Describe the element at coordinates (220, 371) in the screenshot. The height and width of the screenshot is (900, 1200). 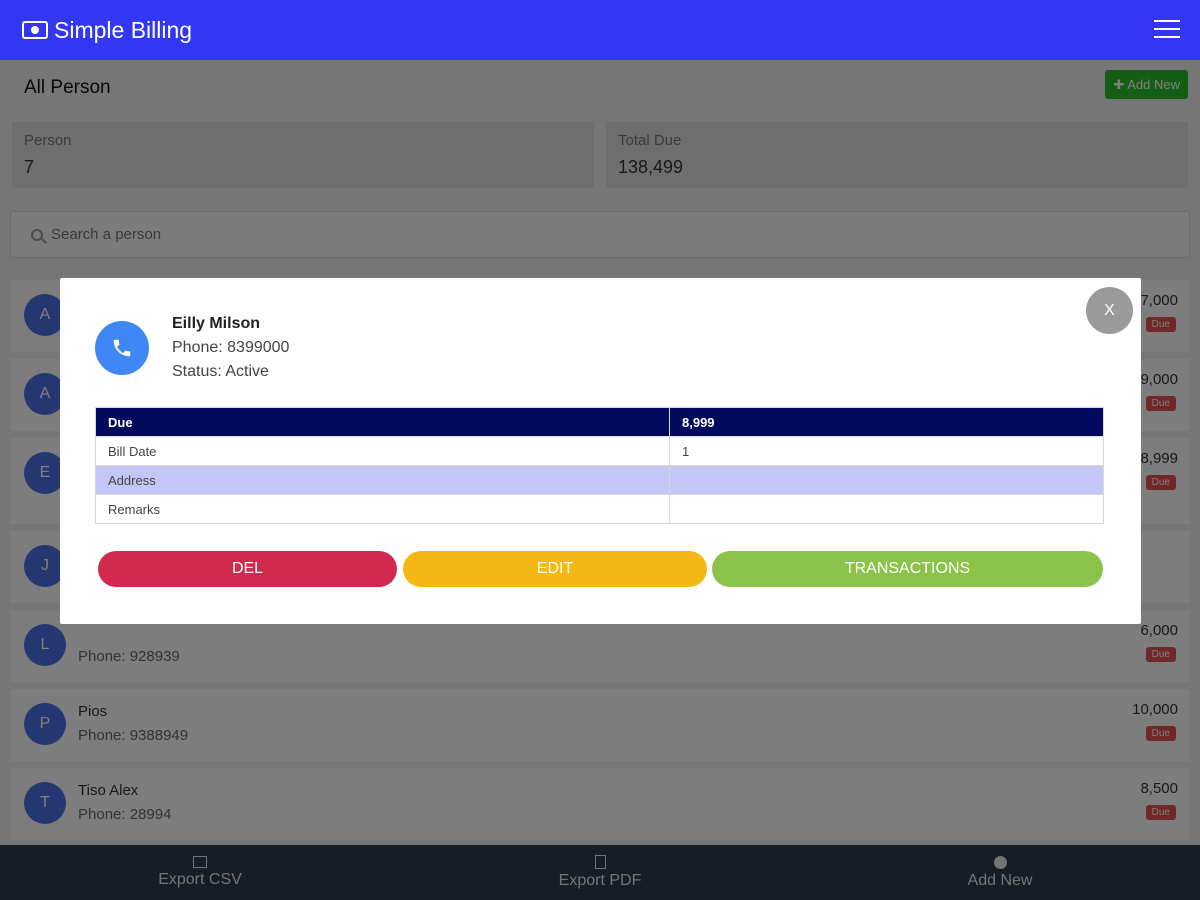
I see `person-status: Status: Active` at that location.